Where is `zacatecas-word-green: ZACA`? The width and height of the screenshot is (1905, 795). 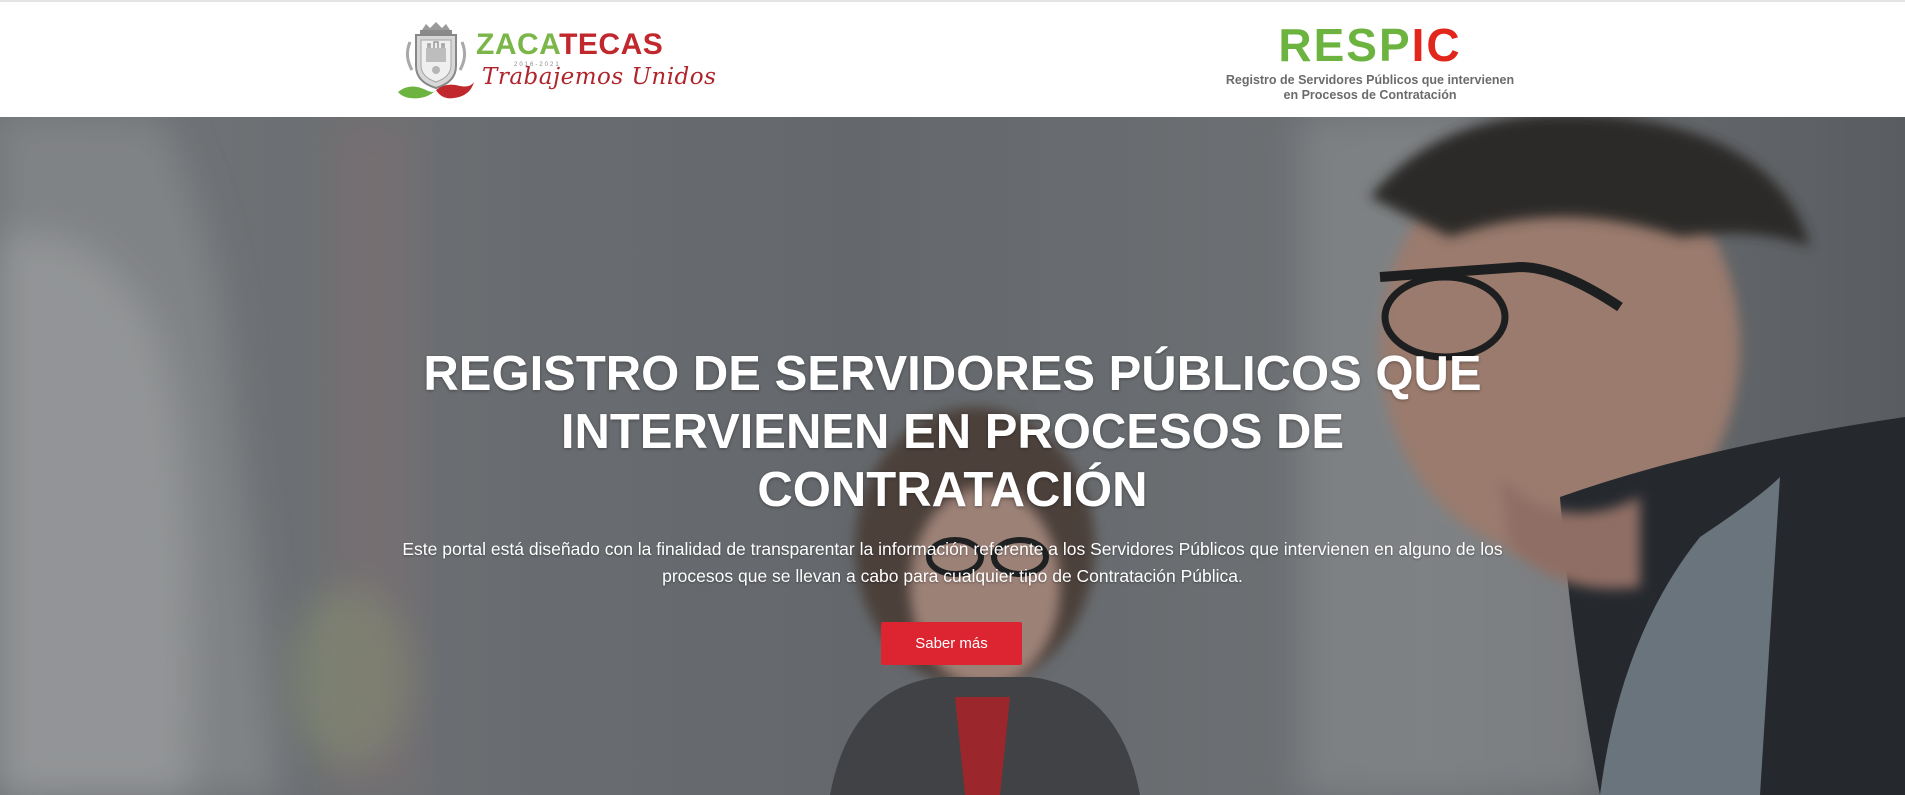
zacatecas-word-green: ZACA is located at coordinates (518, 44).